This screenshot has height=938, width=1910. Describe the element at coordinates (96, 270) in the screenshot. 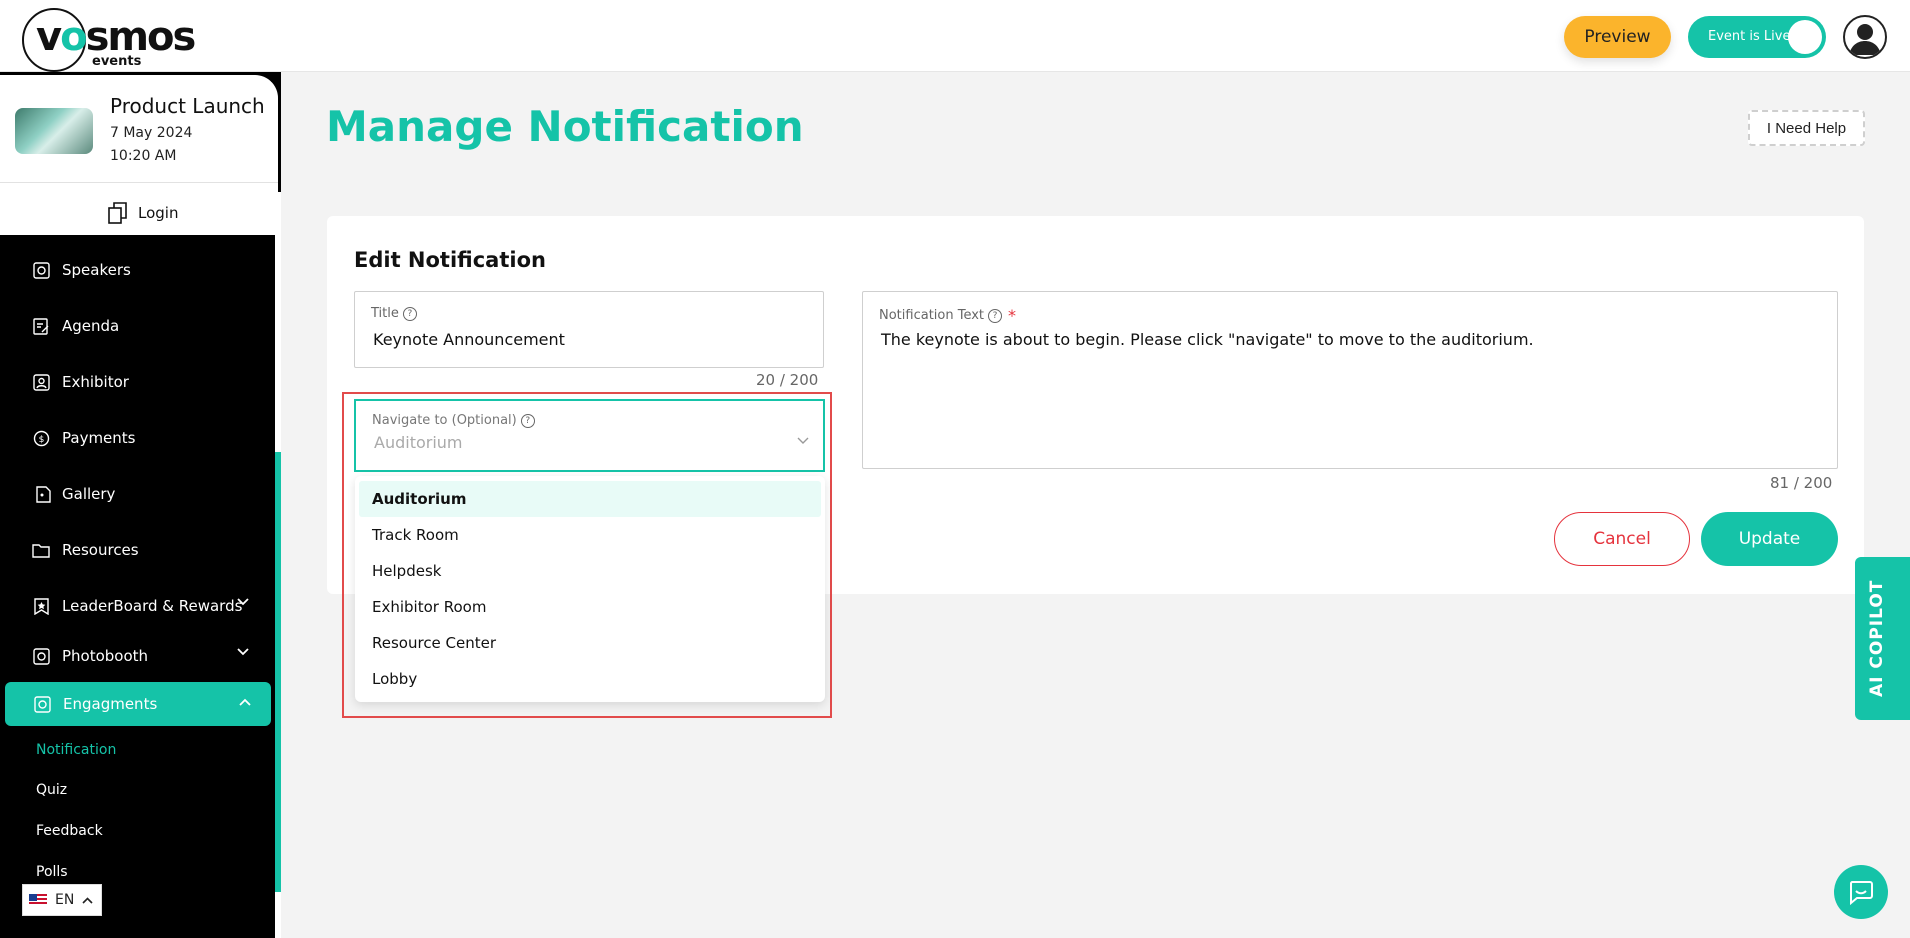

I see `sidebar-item-label: Speakers` at that location.